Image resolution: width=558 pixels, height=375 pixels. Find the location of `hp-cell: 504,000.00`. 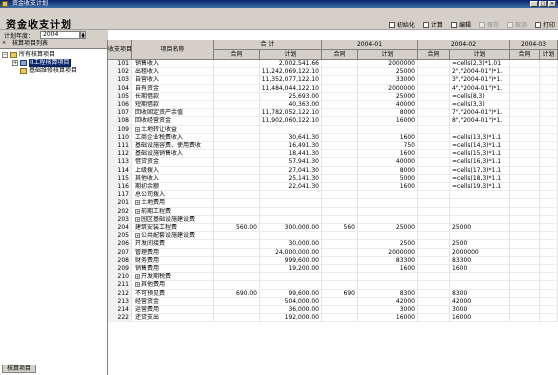

hp-cell: 504,000.00 is located at coordinates (291, 301).